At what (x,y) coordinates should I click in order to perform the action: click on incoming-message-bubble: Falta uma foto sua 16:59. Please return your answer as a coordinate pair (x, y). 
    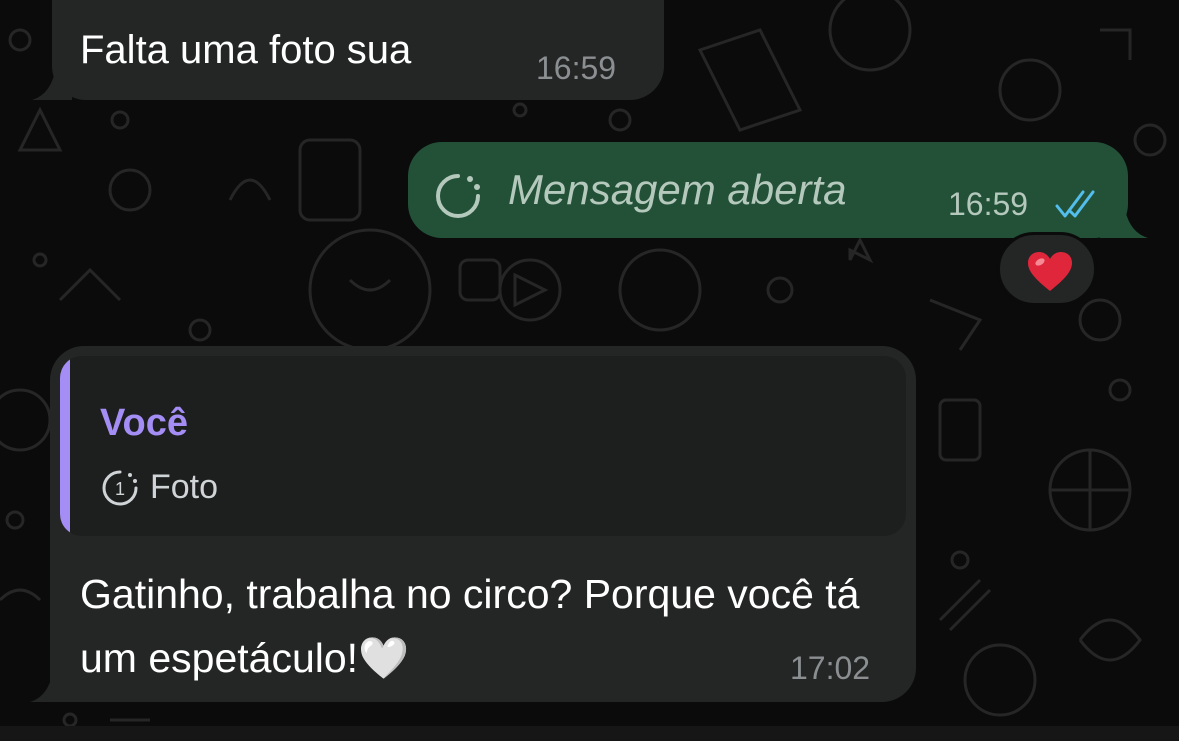
    Looking at the image, I should click on (358, 50).